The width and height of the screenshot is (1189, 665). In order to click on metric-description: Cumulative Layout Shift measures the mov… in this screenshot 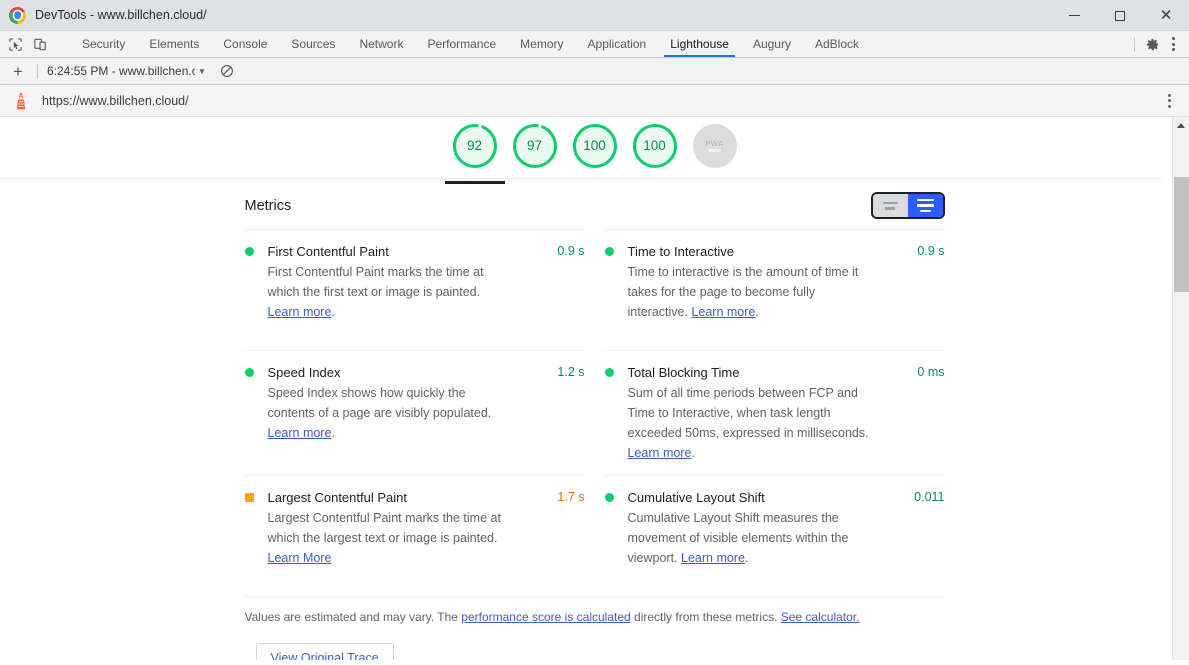, I will do `click(752, 538)`.